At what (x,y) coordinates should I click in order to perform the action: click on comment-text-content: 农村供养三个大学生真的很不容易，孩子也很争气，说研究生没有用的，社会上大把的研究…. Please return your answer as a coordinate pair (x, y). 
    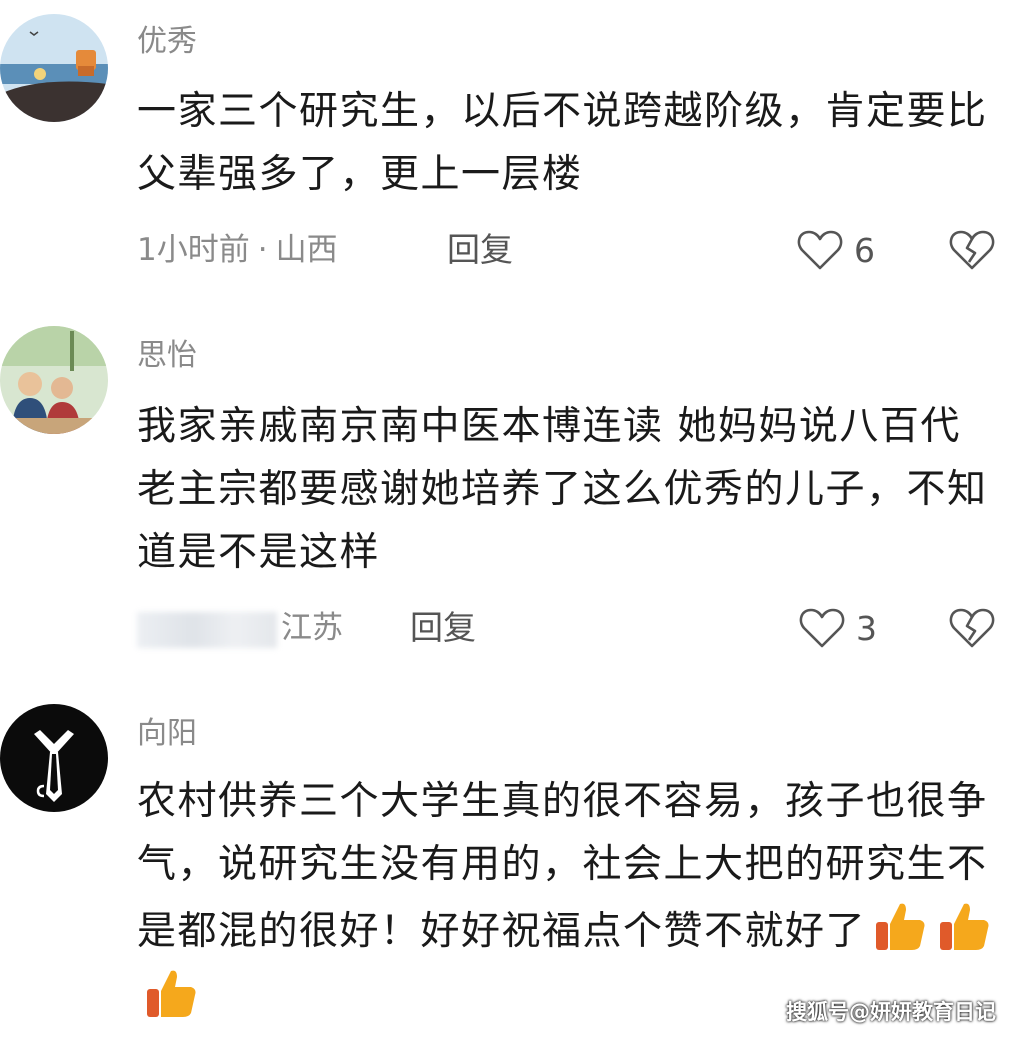
    Looking at the image, I should click on (562, 866).